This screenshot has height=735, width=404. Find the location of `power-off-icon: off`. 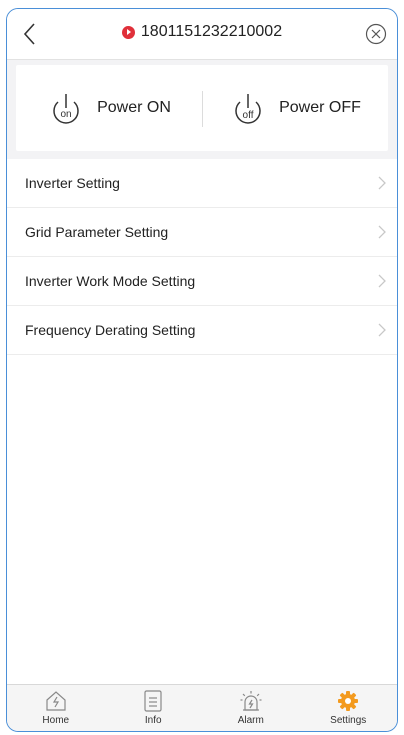

power-off-icon: off is located at coordinates (248, 109).